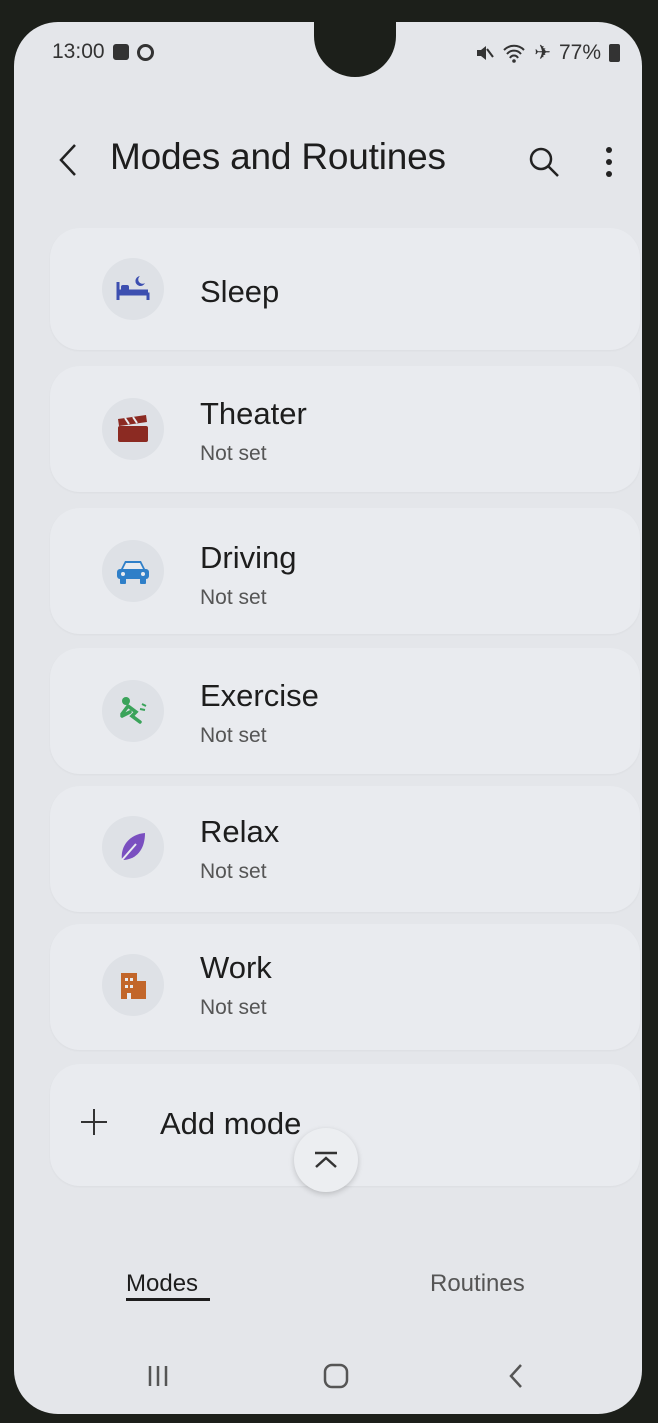 This screenshot has width=658, height=1423. Describe the element at coordinates (486, 52) in the screenshot. I see `mute-icon` at that location.